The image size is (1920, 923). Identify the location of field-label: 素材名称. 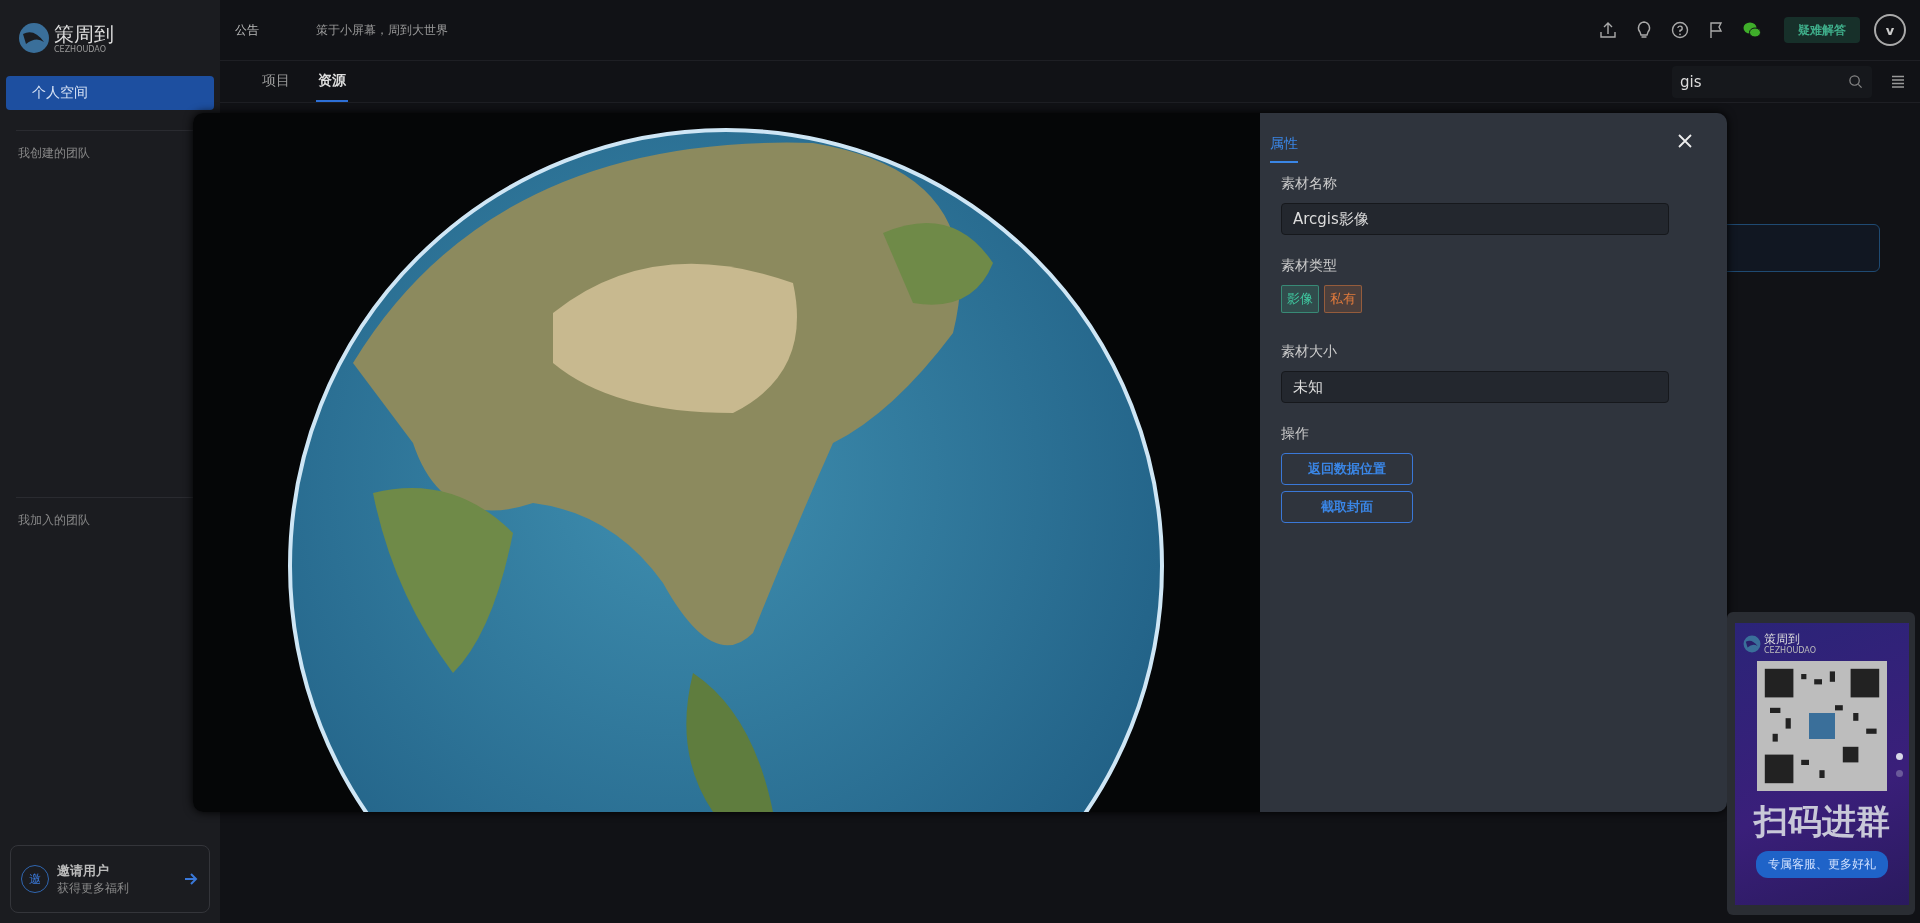
(1309, 184).